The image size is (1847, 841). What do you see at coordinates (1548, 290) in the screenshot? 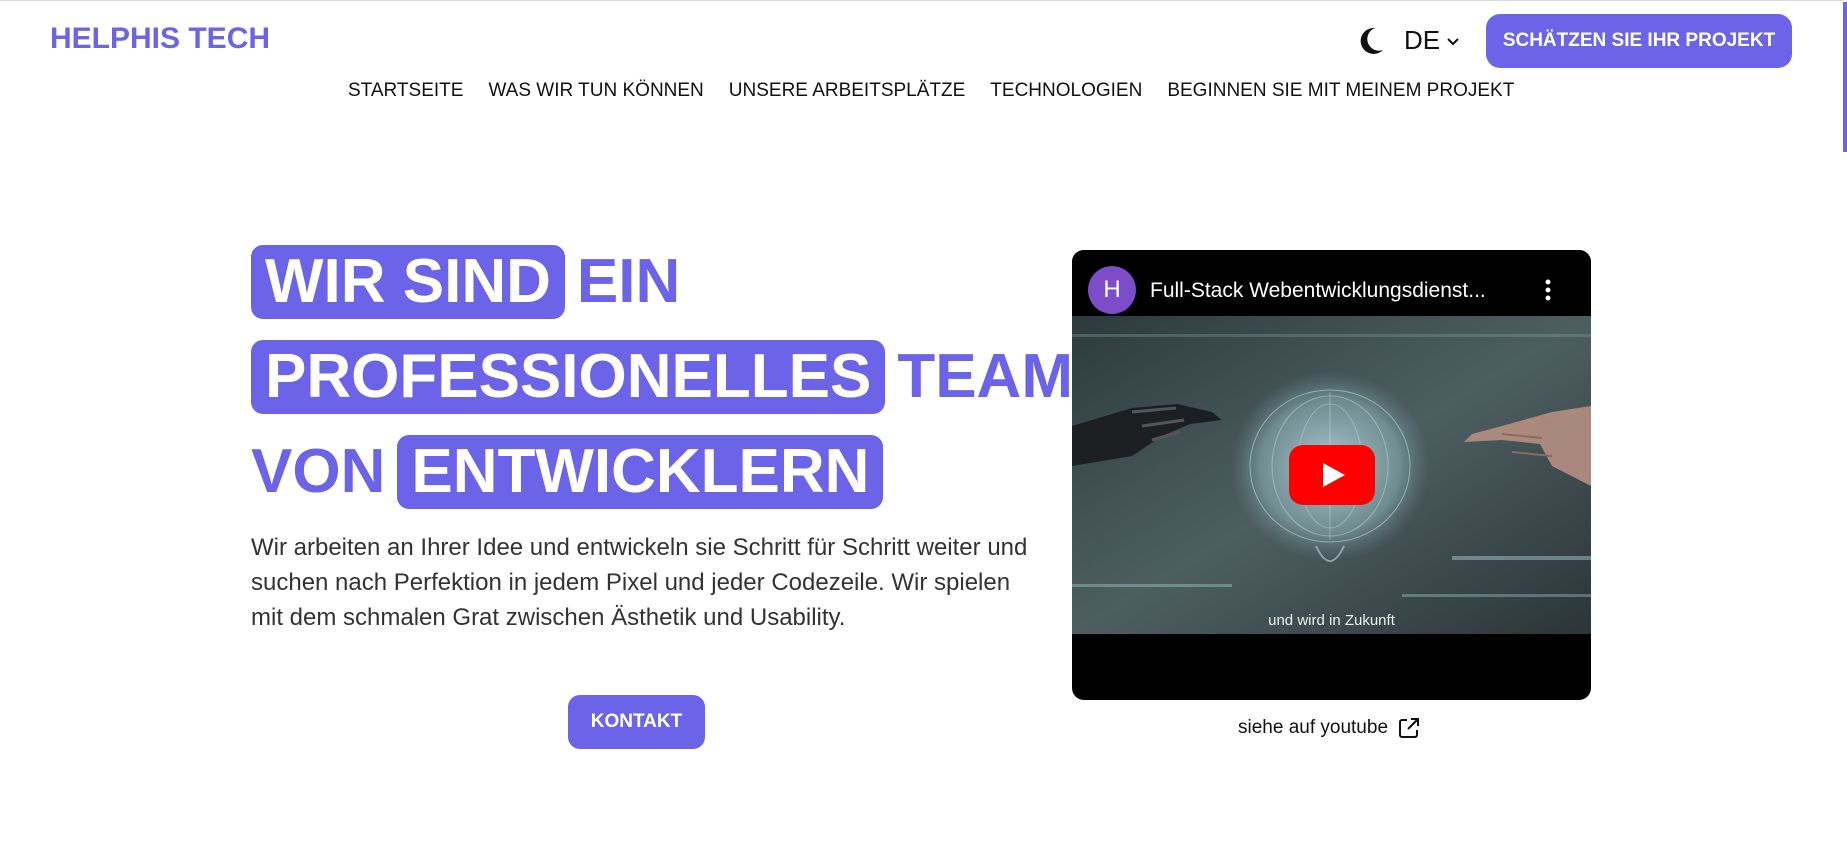
I see `more-options-icon` at bounding box center [1548, 290].